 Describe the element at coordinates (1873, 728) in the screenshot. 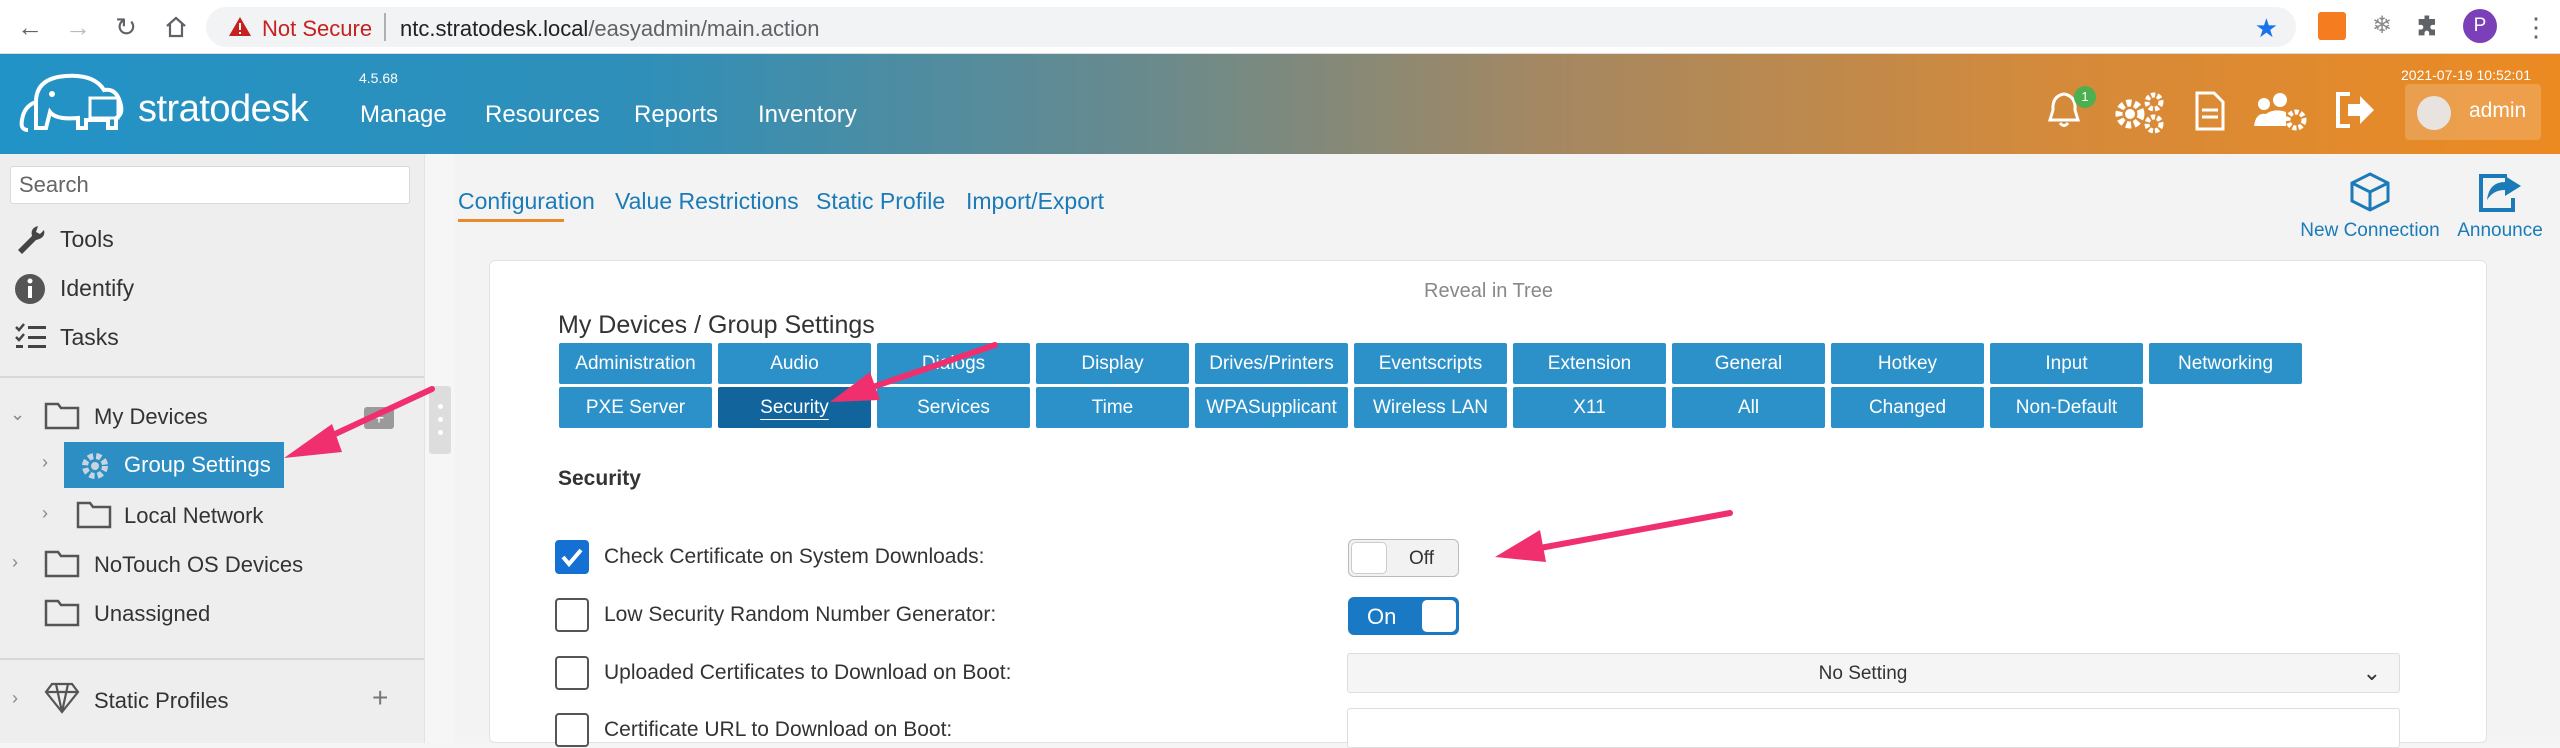

I see `cert-url-input` at that location.